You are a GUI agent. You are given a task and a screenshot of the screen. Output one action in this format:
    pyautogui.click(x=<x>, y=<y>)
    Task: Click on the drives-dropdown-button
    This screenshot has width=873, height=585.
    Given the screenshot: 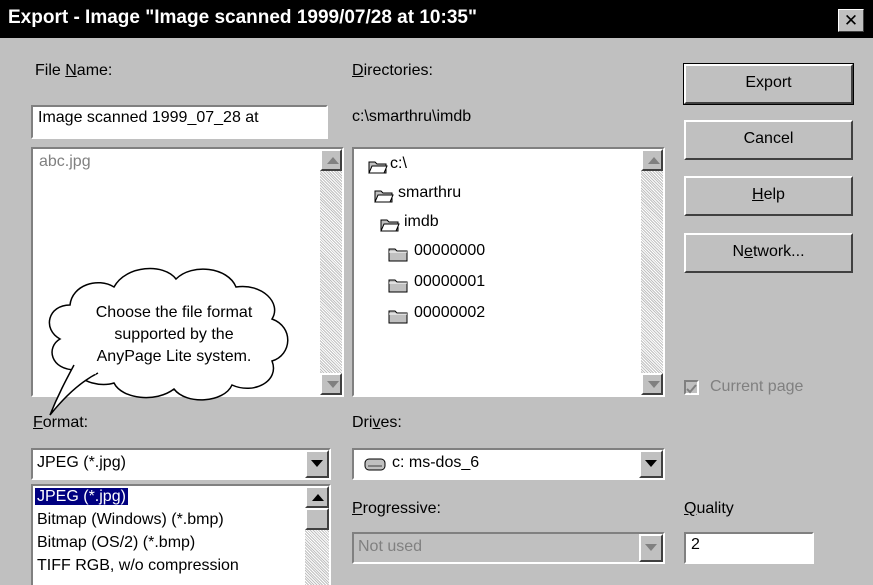 What is the action you would take?
    pyautogui.click(x=651, y=464)
    